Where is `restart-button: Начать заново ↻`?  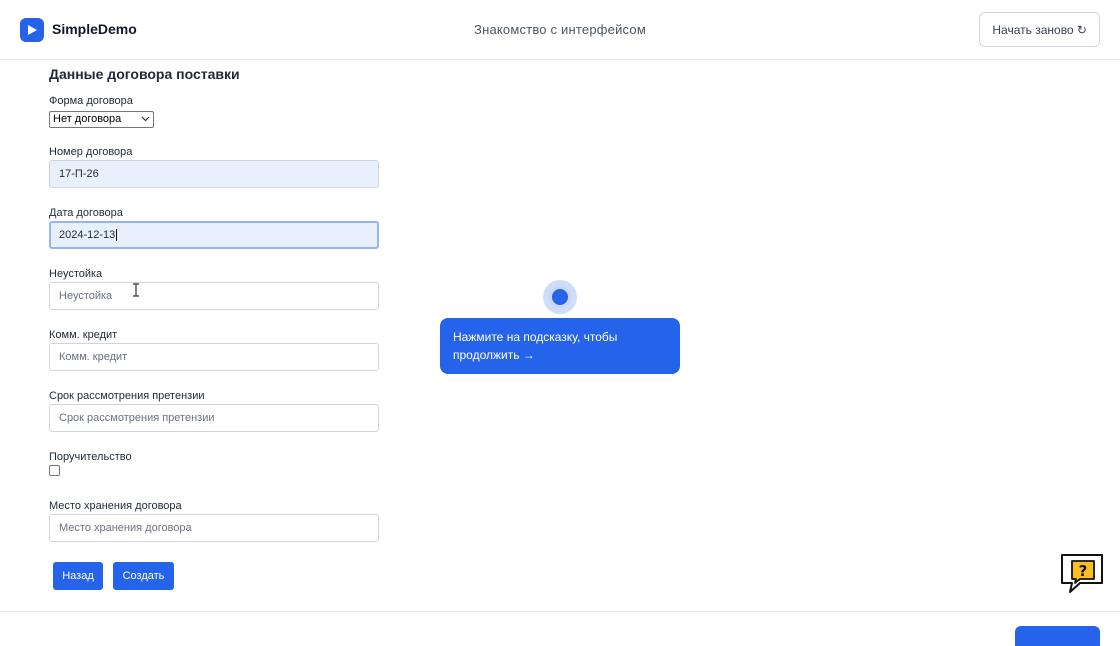 restart-button: Начать заново ↻ is located at coordinates (1039, 29).